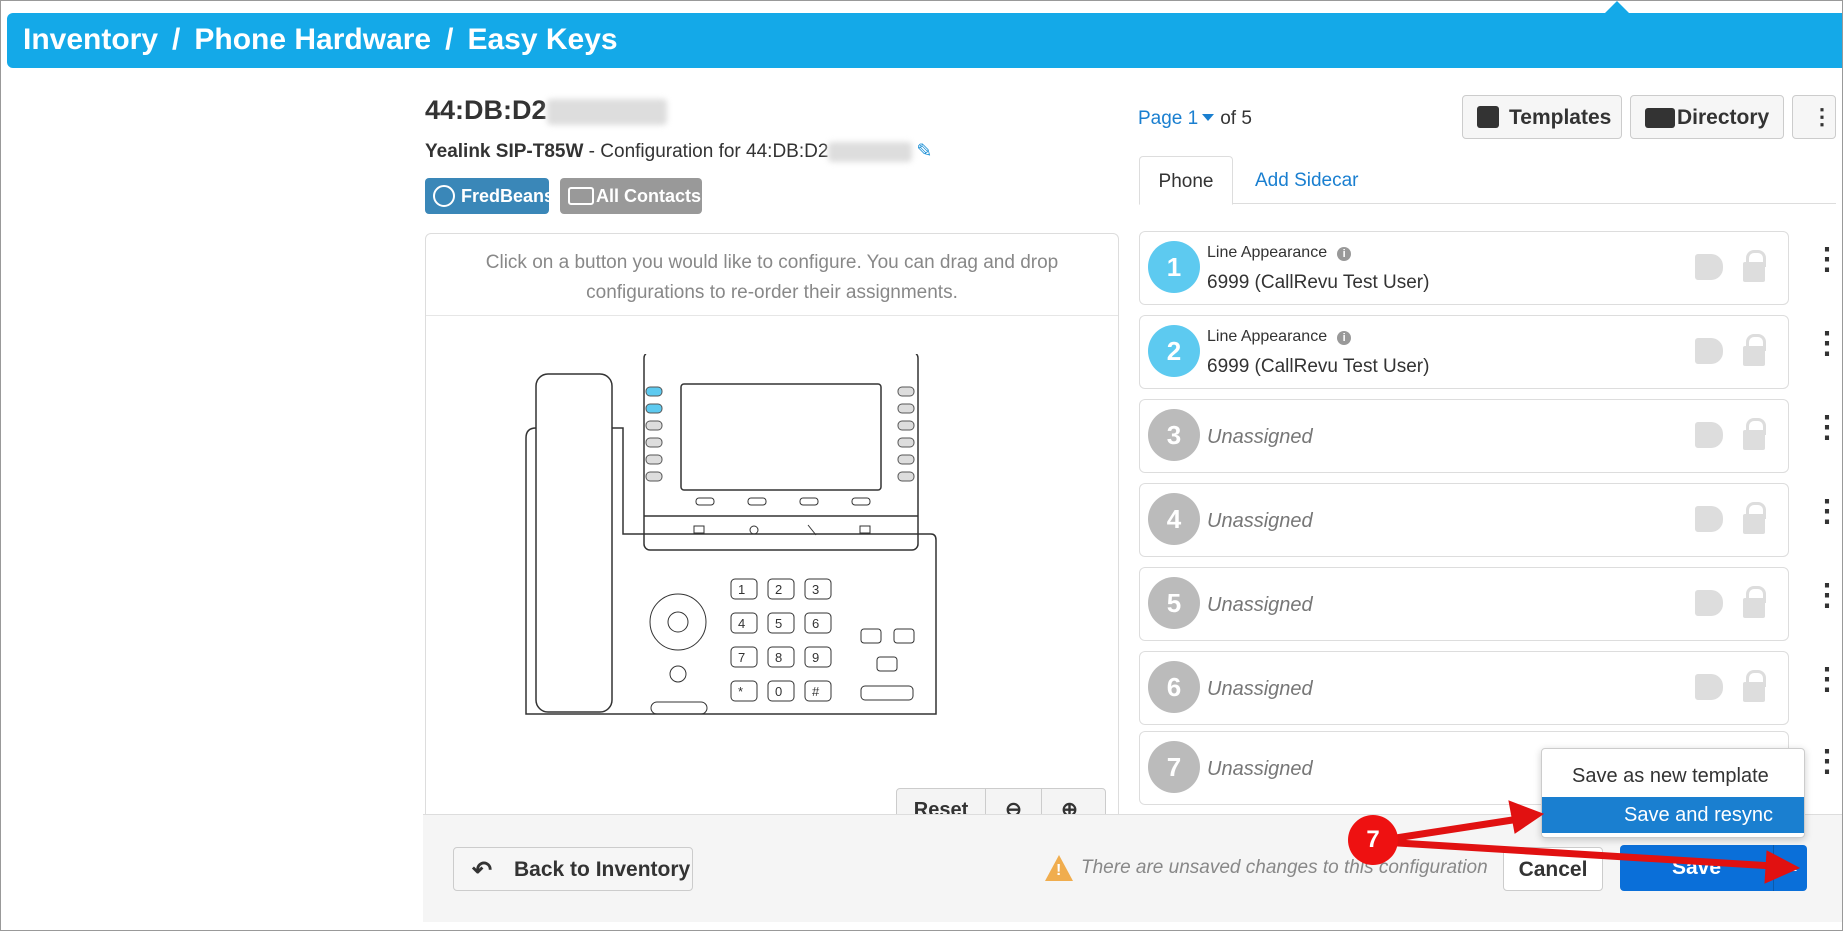 Image resolution: width=1843 pixels, height=931 pixels. Describe the element at coordinates (1174, 351) in the screenshot. I see `slot-number: 2` at that location.